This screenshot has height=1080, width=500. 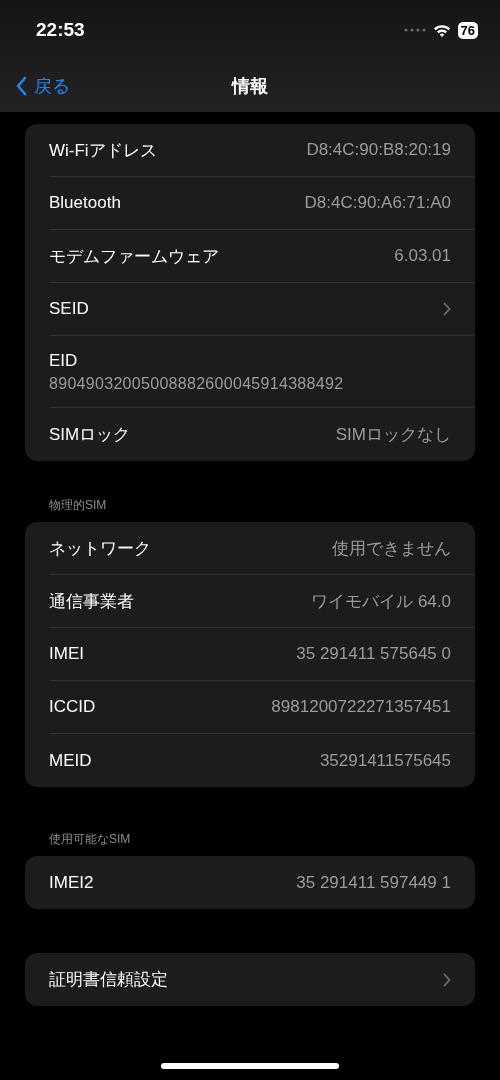 I want to click on row-label: ICCID, so click(x=72, y=707).